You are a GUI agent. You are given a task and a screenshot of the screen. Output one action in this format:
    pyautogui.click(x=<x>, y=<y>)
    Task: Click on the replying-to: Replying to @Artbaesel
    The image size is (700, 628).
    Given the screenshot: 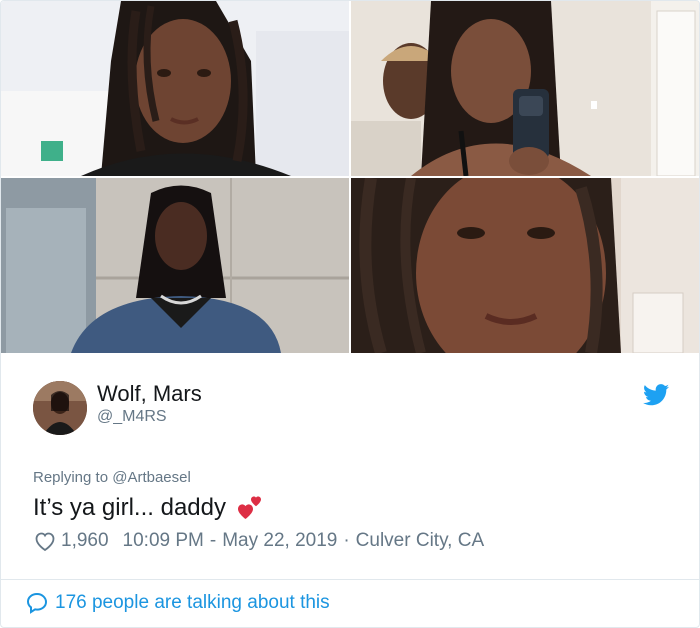 What is the action you would take?
    pyautogui.click(x=112, y=478)
    